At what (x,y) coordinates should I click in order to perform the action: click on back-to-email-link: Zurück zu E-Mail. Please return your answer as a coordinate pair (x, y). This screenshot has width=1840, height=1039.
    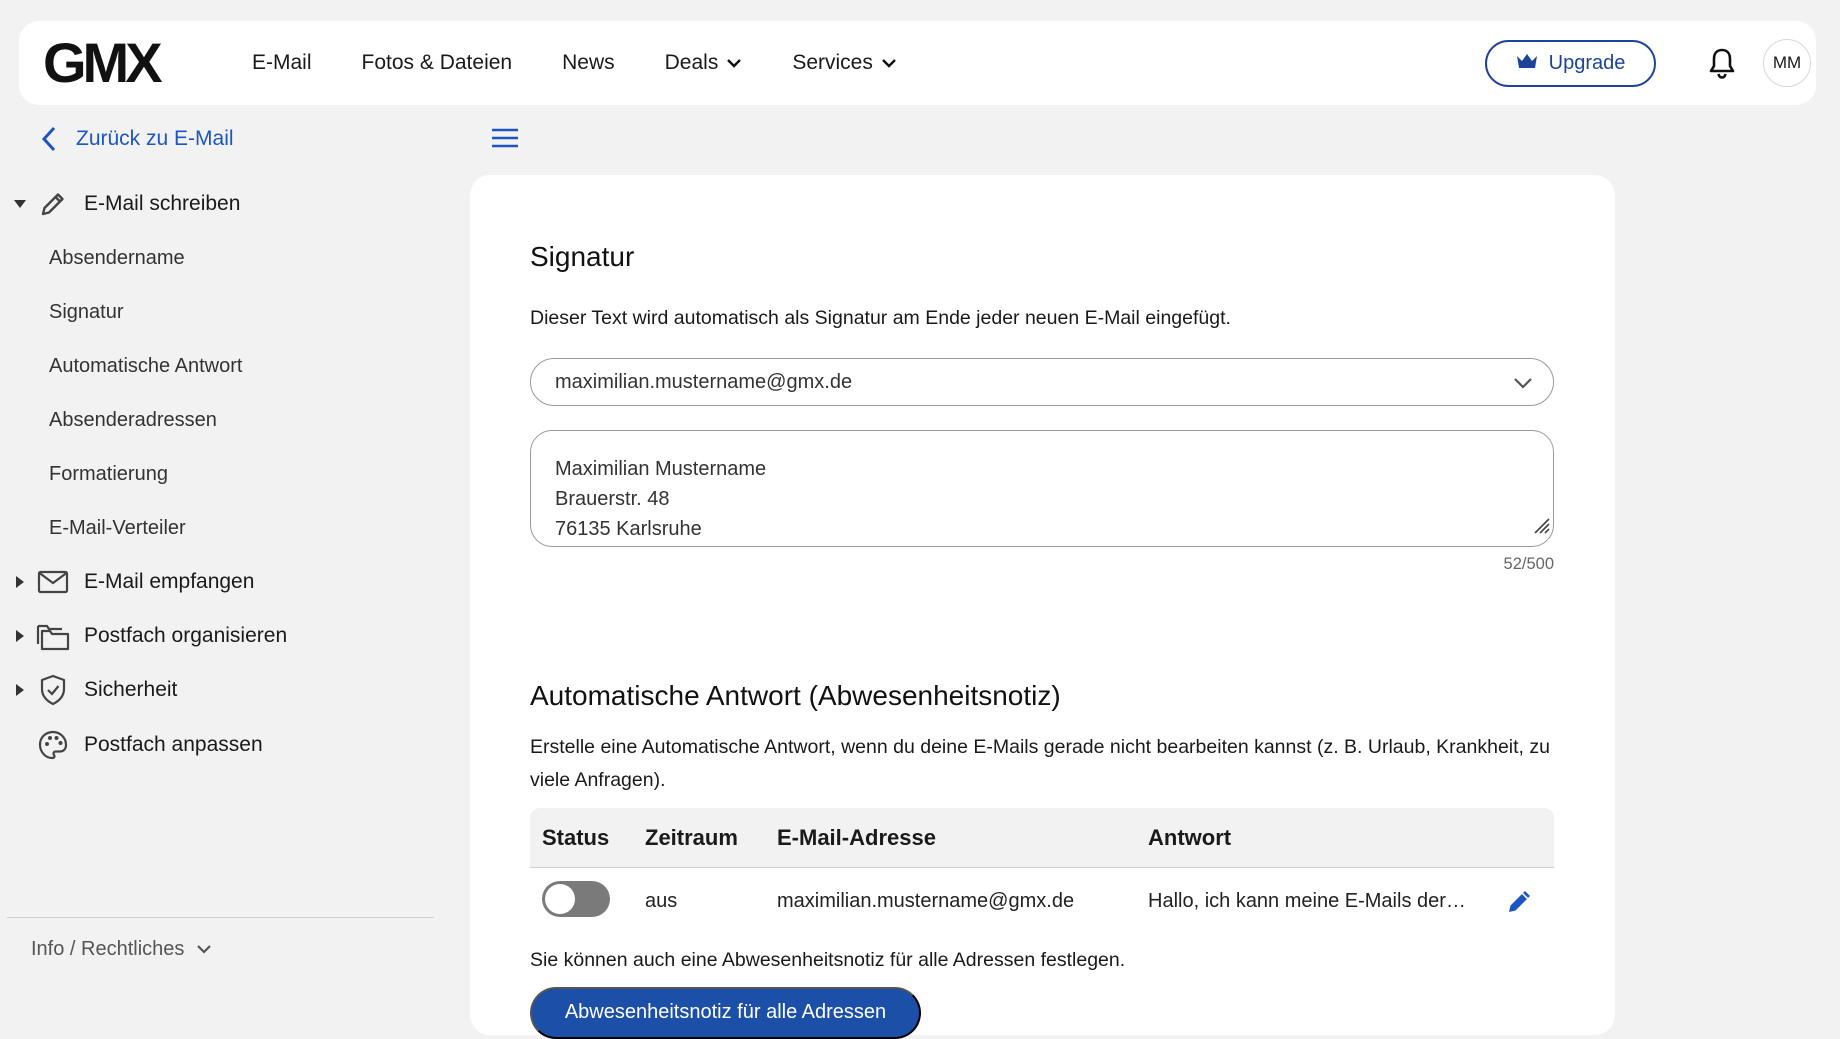
    Looking at the image, I should click on (137, 139).